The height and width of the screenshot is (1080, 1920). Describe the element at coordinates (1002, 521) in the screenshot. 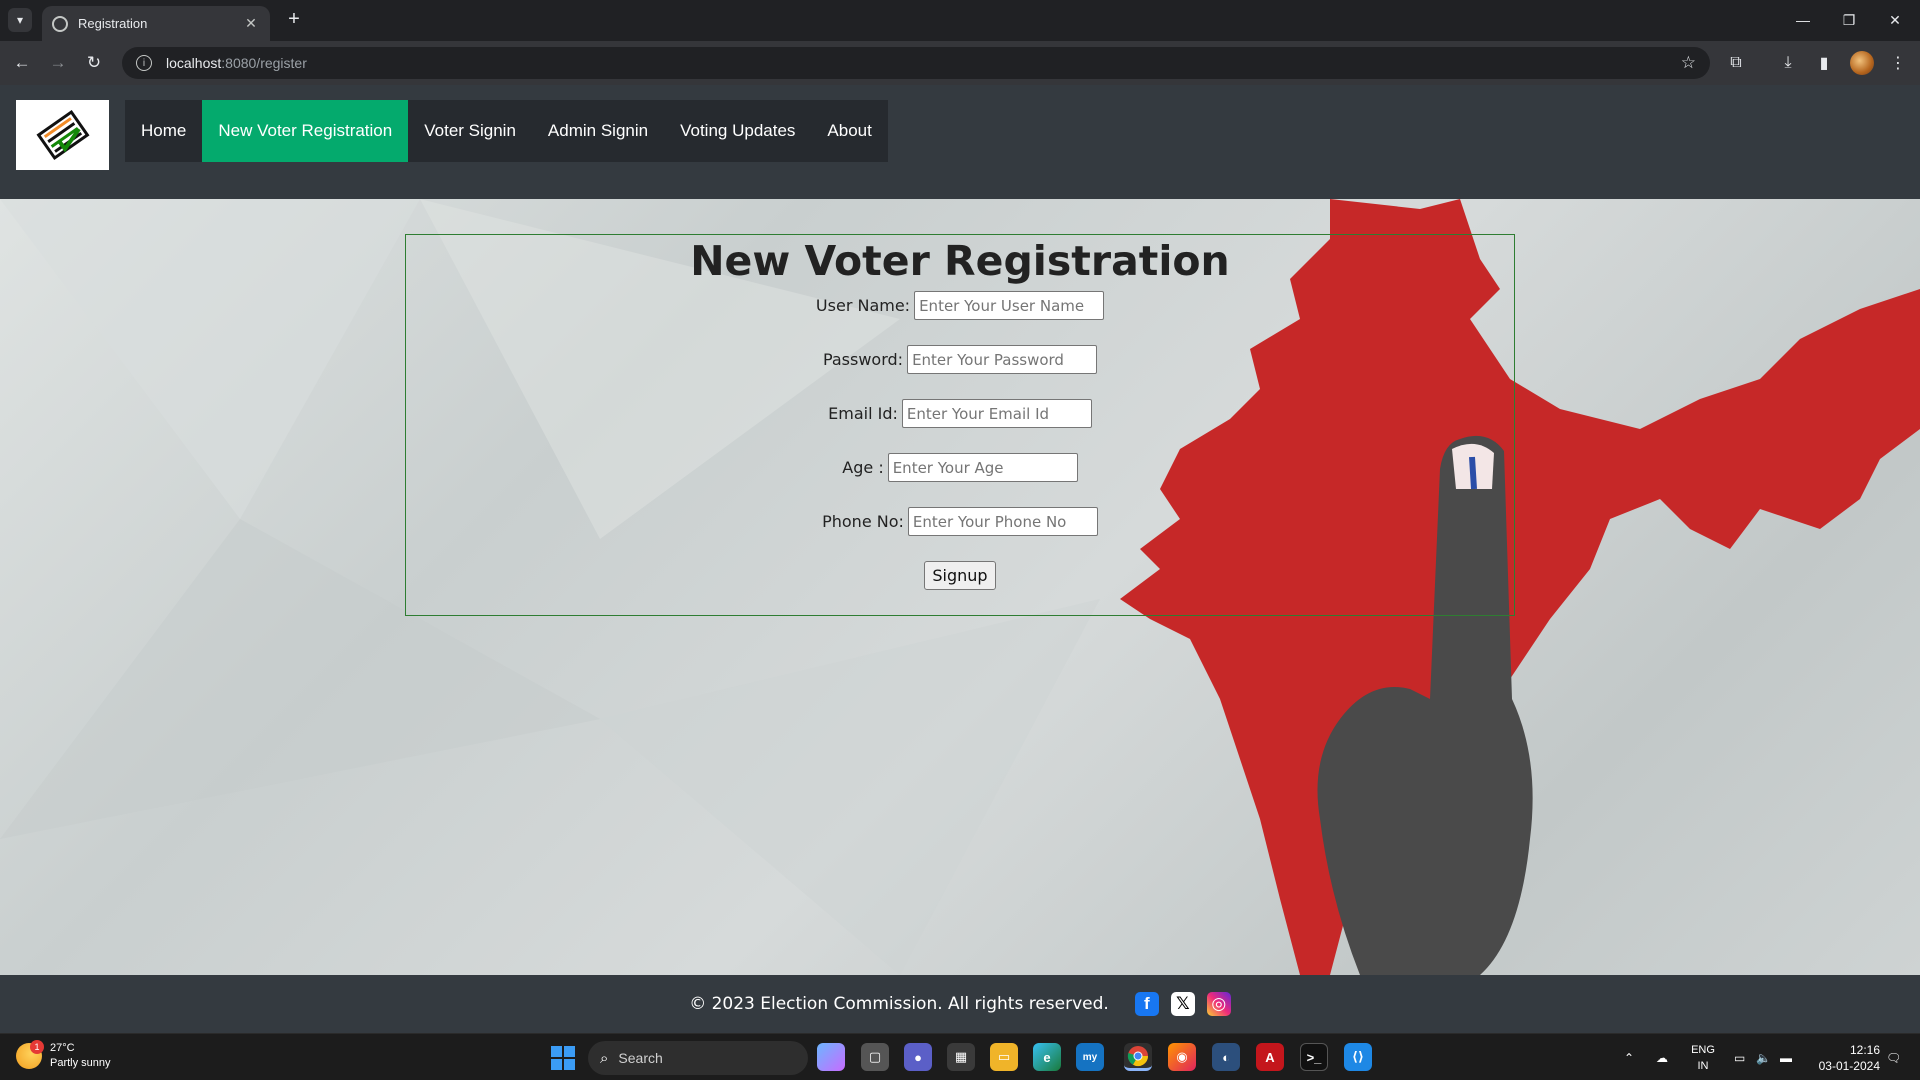

I see `phone-input` at that location.